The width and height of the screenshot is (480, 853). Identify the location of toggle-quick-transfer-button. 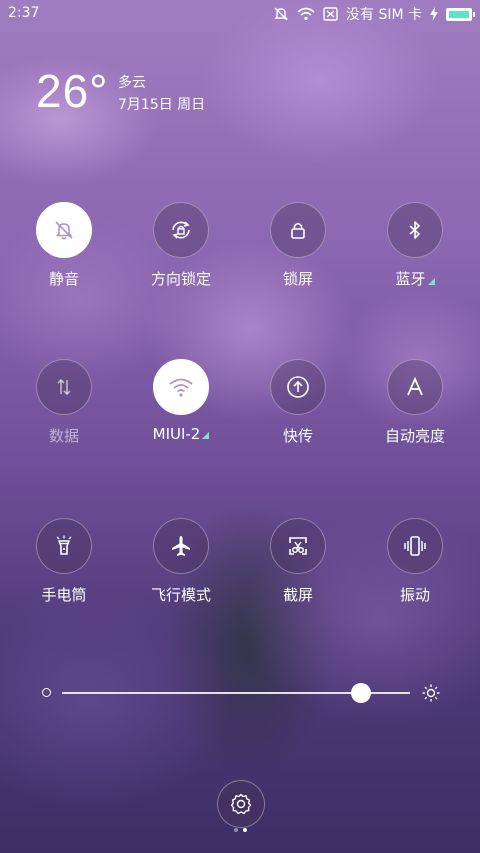
(298, 387).